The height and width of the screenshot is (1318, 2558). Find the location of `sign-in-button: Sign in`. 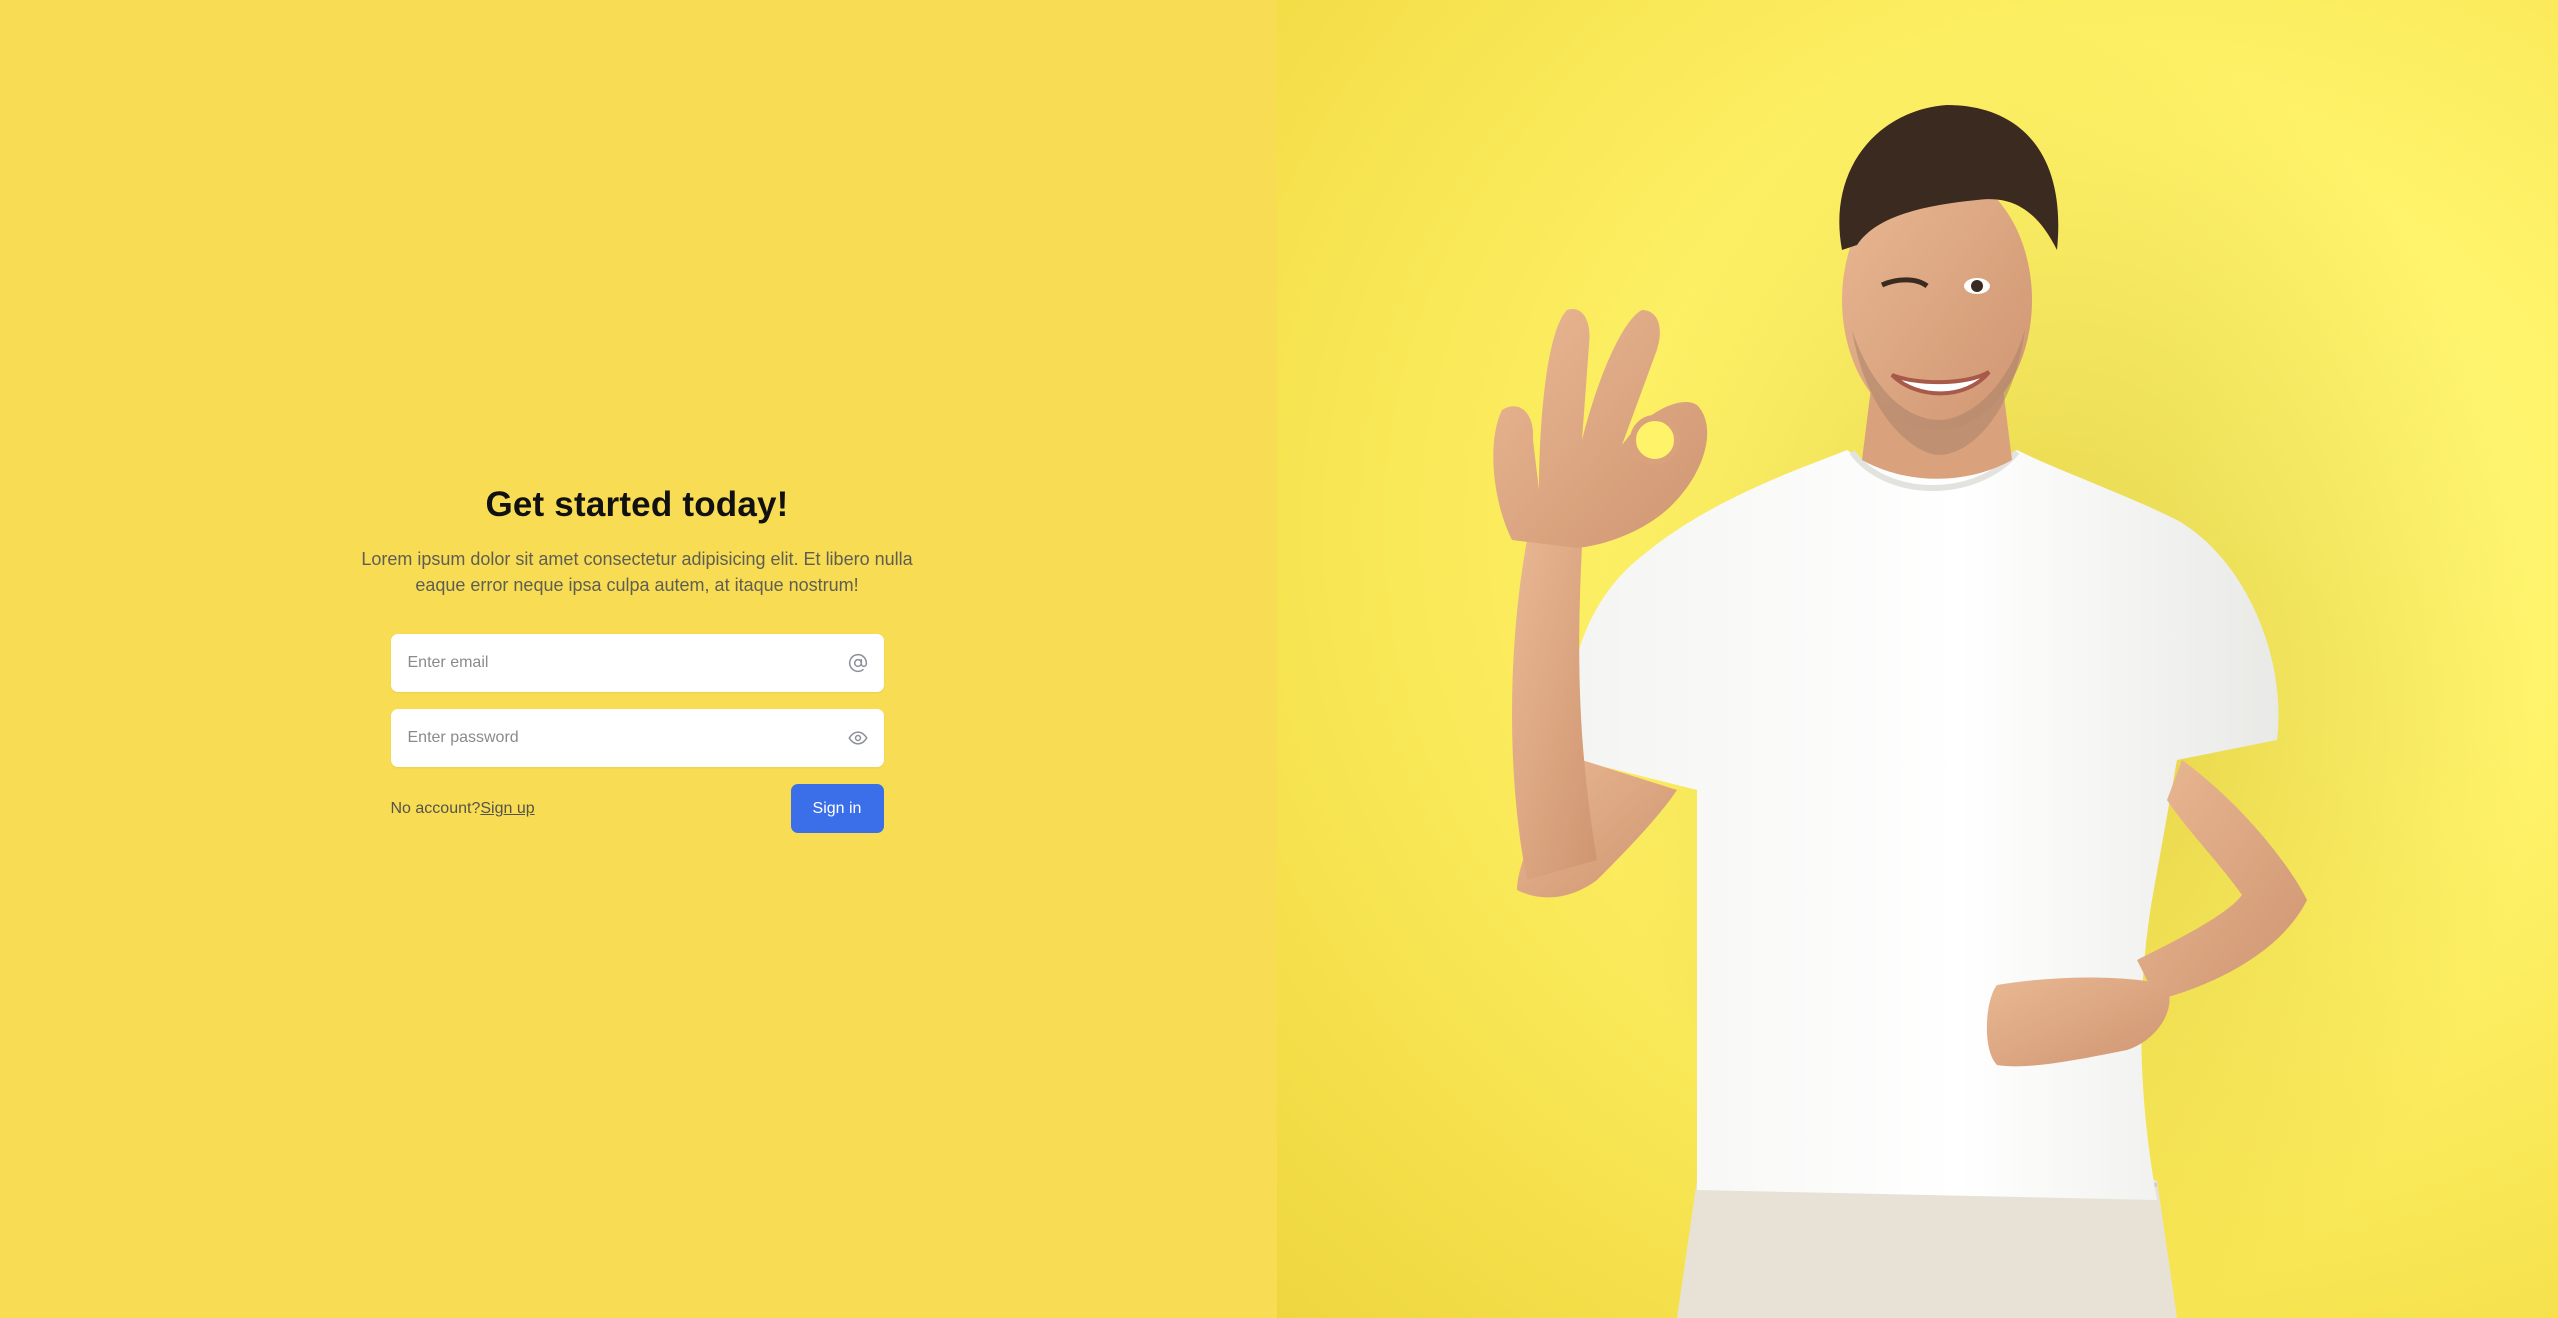

sign-in-button: Sign in is located at coordinates (837, 808).